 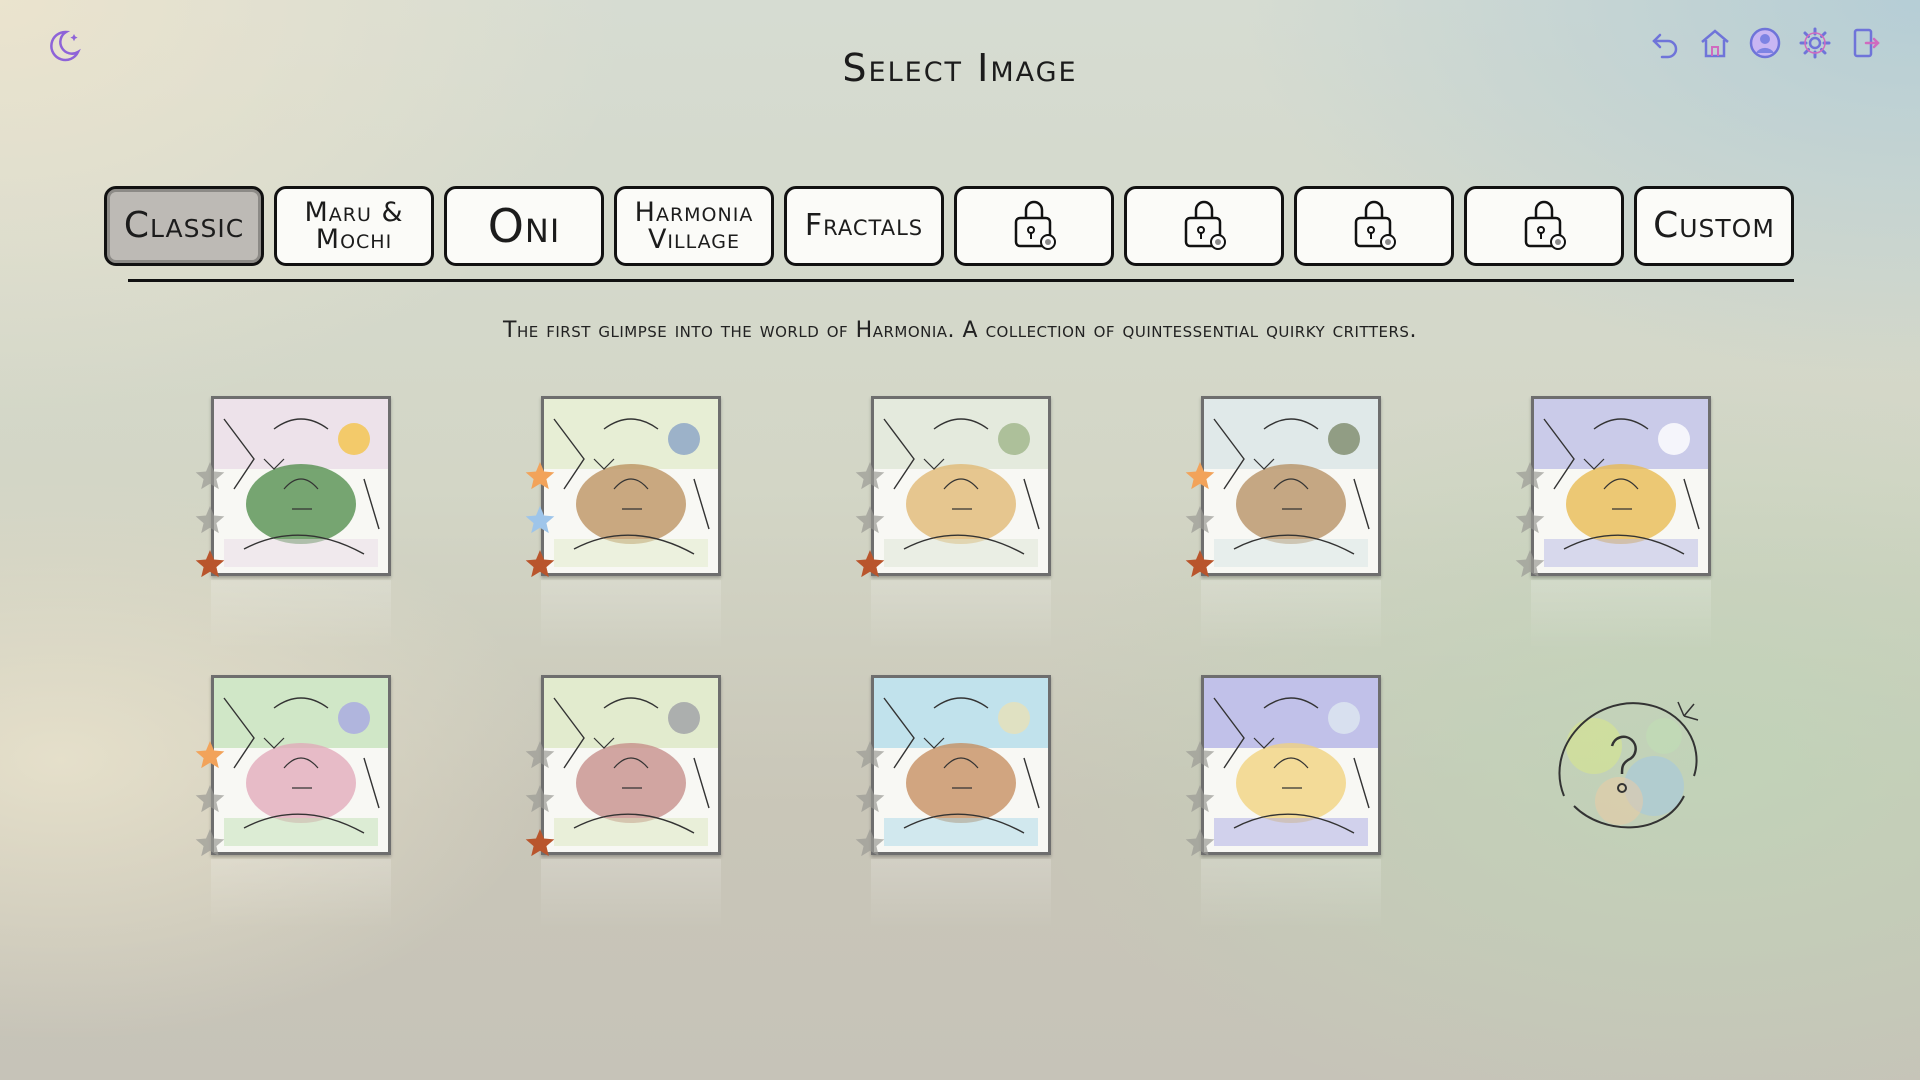 I want to click on tab-custom: Custom, so click(x=1714, y=226).